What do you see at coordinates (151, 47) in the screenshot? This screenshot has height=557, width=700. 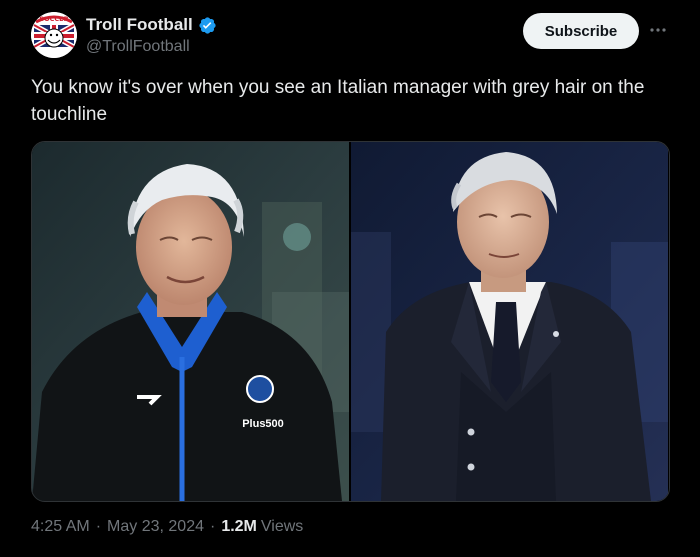 I see `author-handle: @TrollFootball` at bounding box center [151, 47].